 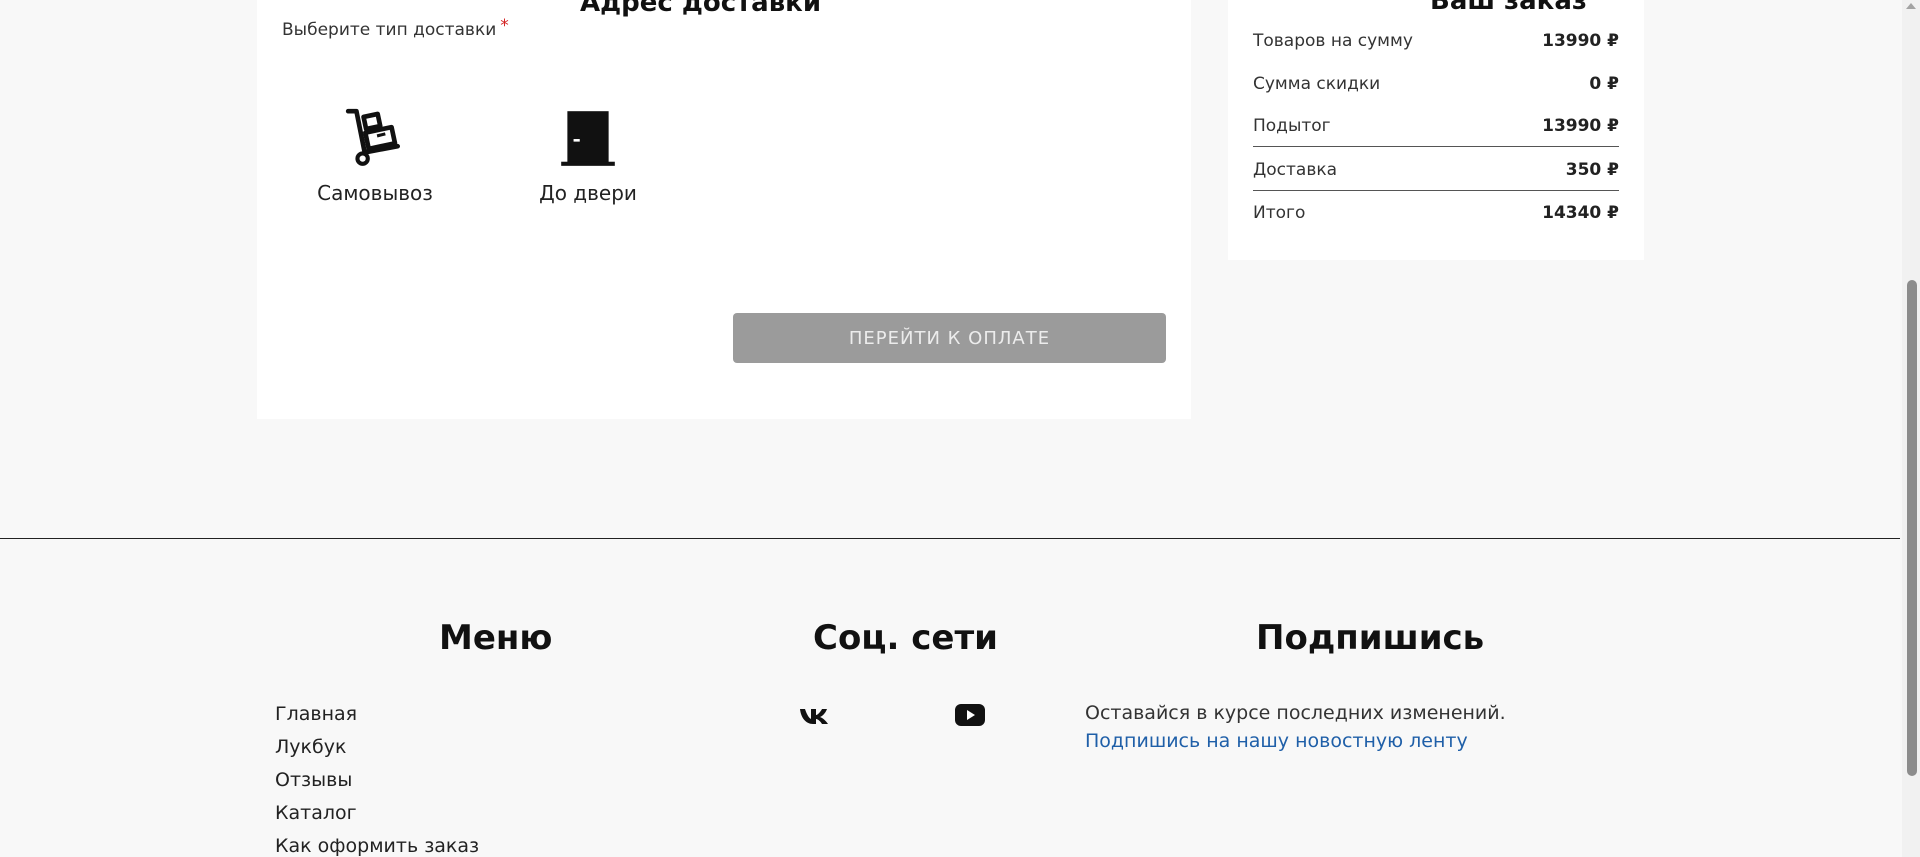 What do you see at coordinates (1295, 713) in the screenshot?
I see `subscribe-description: Оставайся в курсе последних изменений.` at bounding box center [1295, 713].